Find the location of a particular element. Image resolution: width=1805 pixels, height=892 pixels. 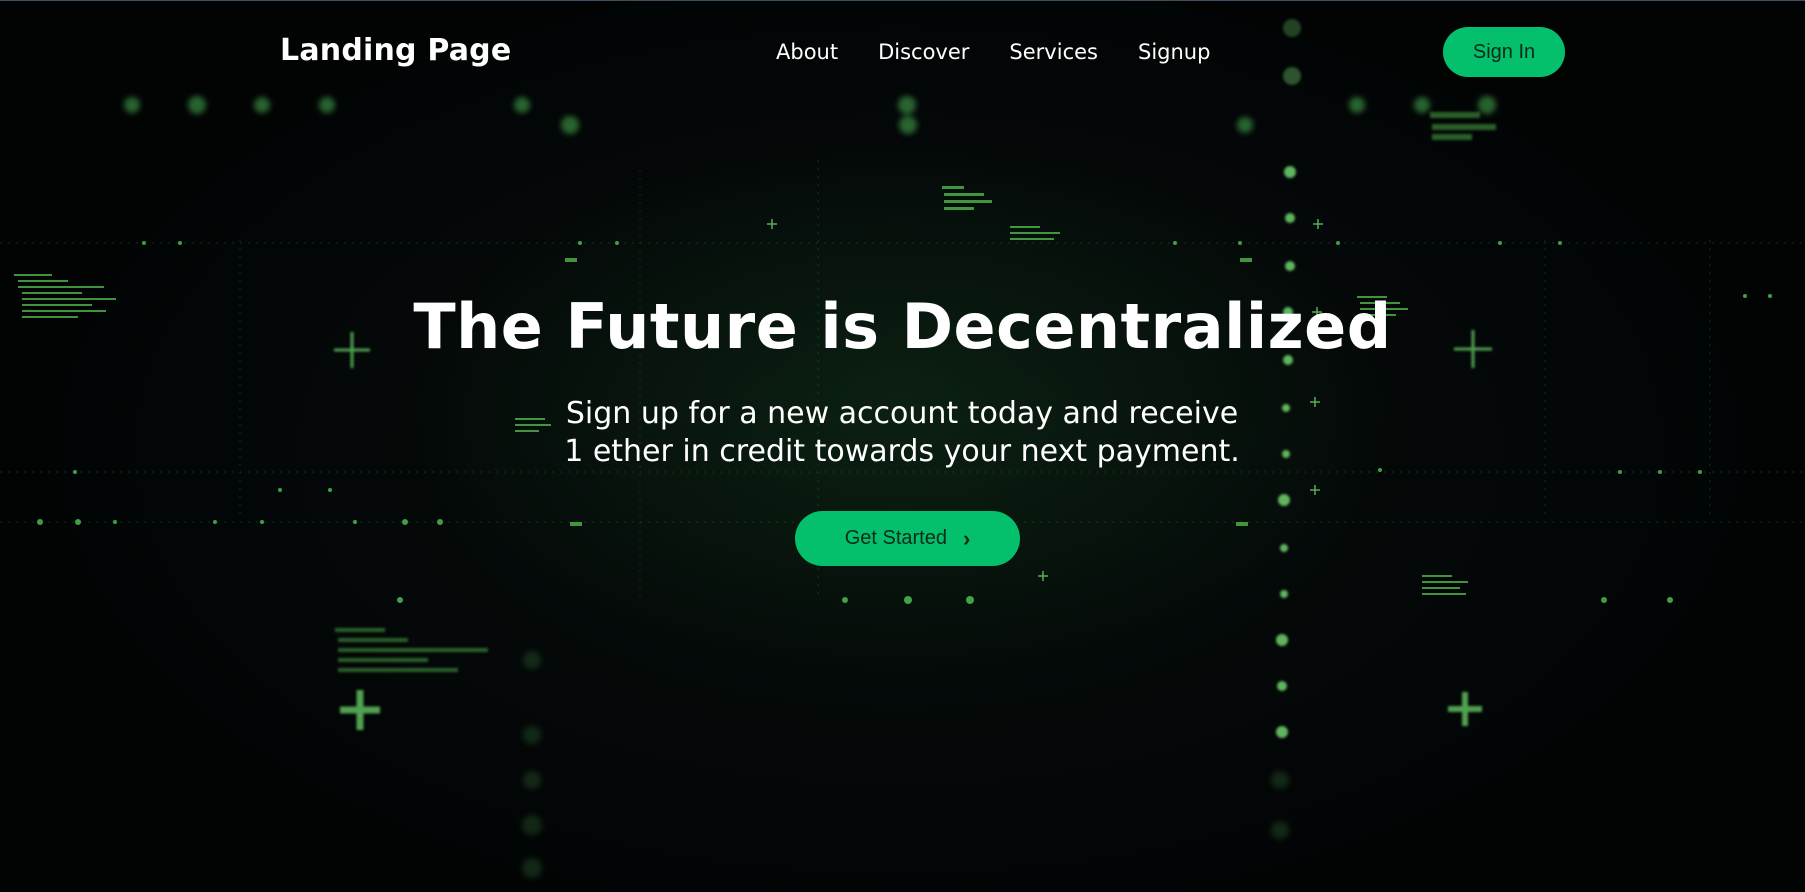

sign-in-button: Sign In is located at coordinates (1504, 52).